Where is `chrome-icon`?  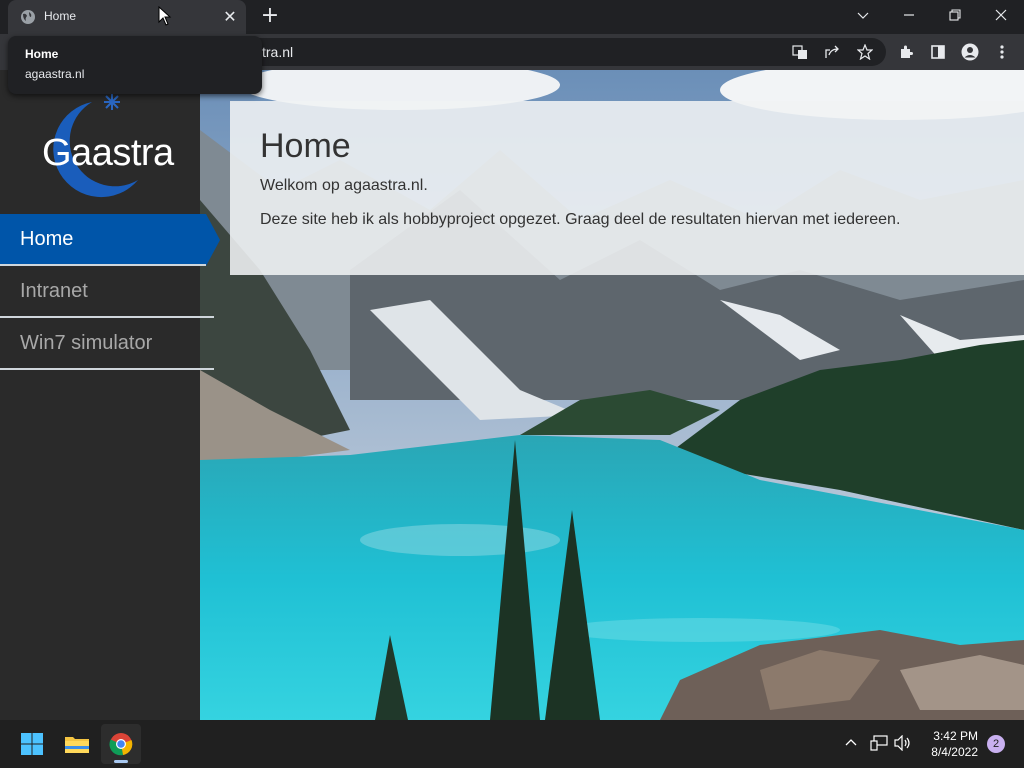
chrome-icon is located at coordinates (121, 744).